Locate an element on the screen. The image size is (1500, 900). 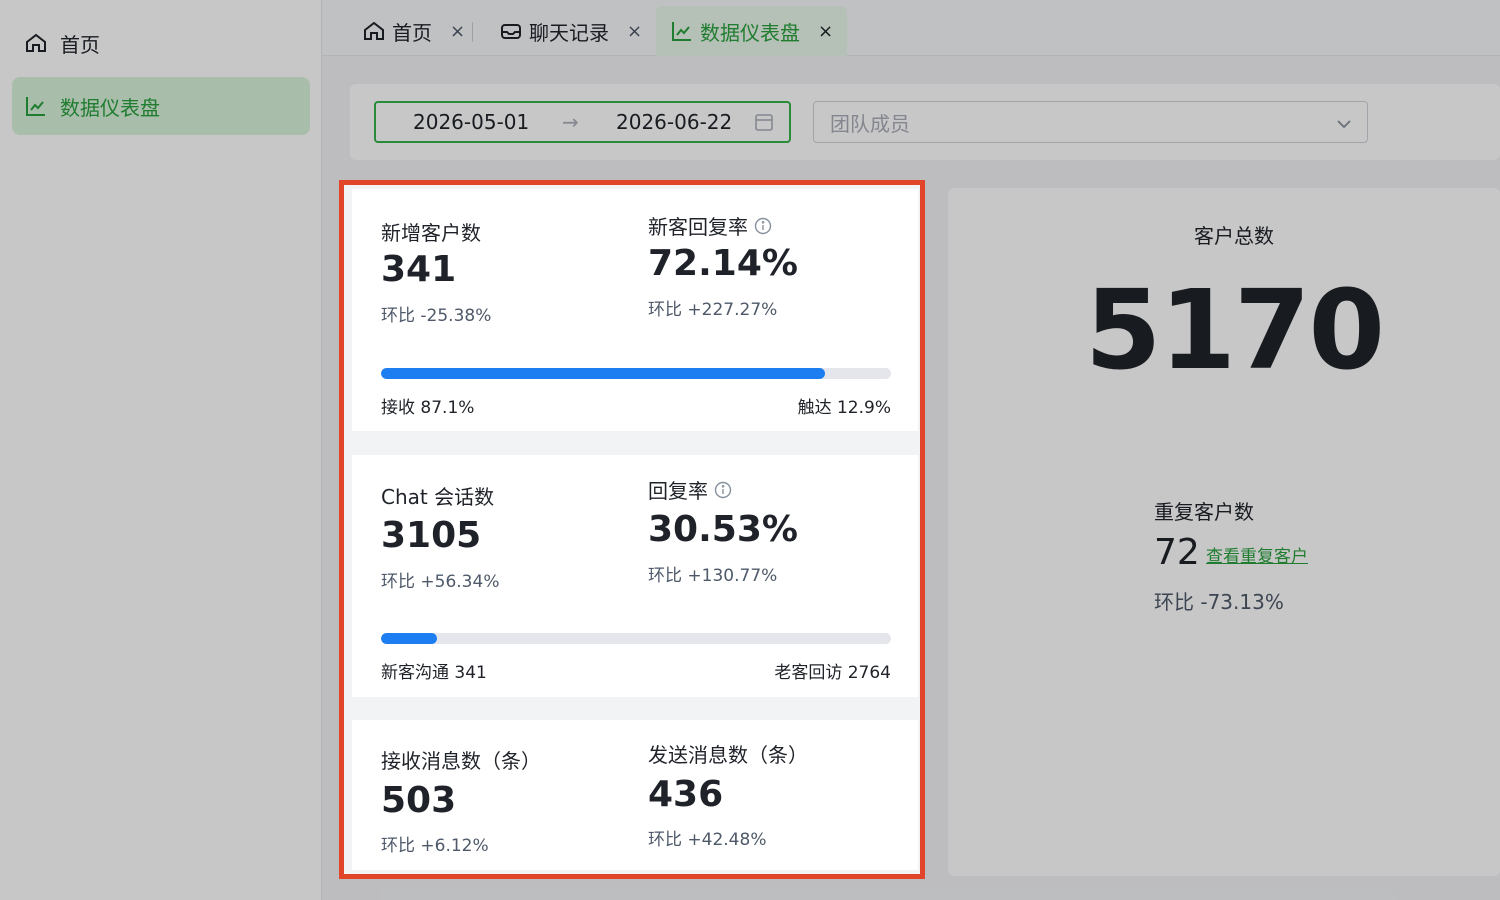
reply-rate-value: 30.53% is located at coordinates (723, 529).